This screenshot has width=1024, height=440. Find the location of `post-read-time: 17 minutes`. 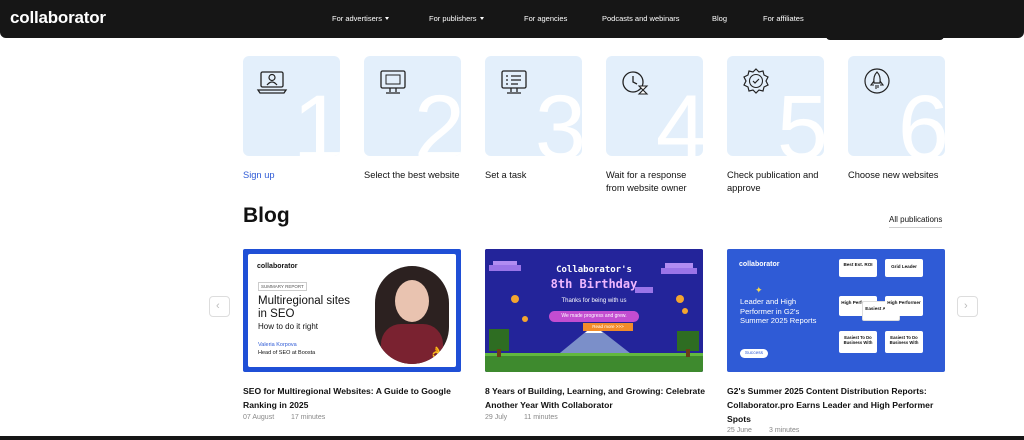

post-read-time: 17 minutes is located at coordinates (308, 417).